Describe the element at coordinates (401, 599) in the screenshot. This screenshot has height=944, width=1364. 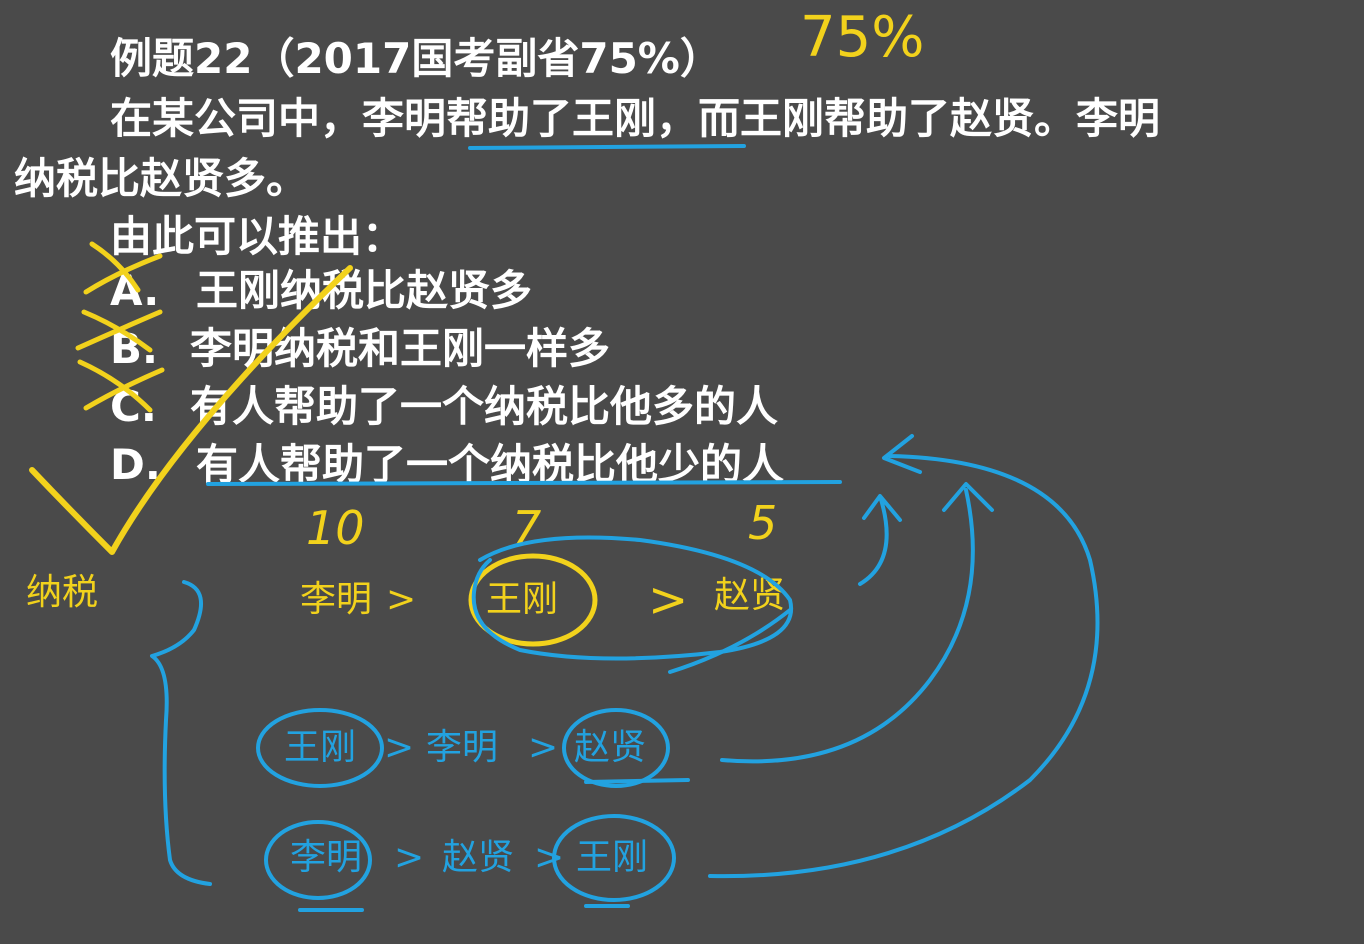
I see `chain1-gt1: >` at that location.